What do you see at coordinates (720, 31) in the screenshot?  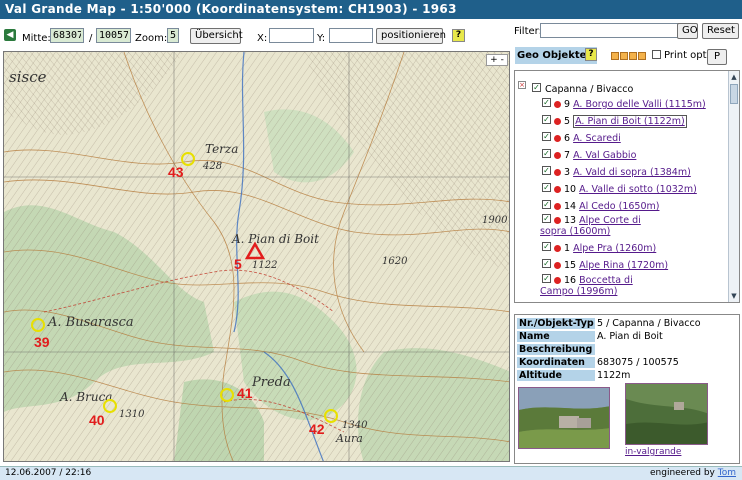 I see `reset-button: Reset` at bounding box center [720, 31].